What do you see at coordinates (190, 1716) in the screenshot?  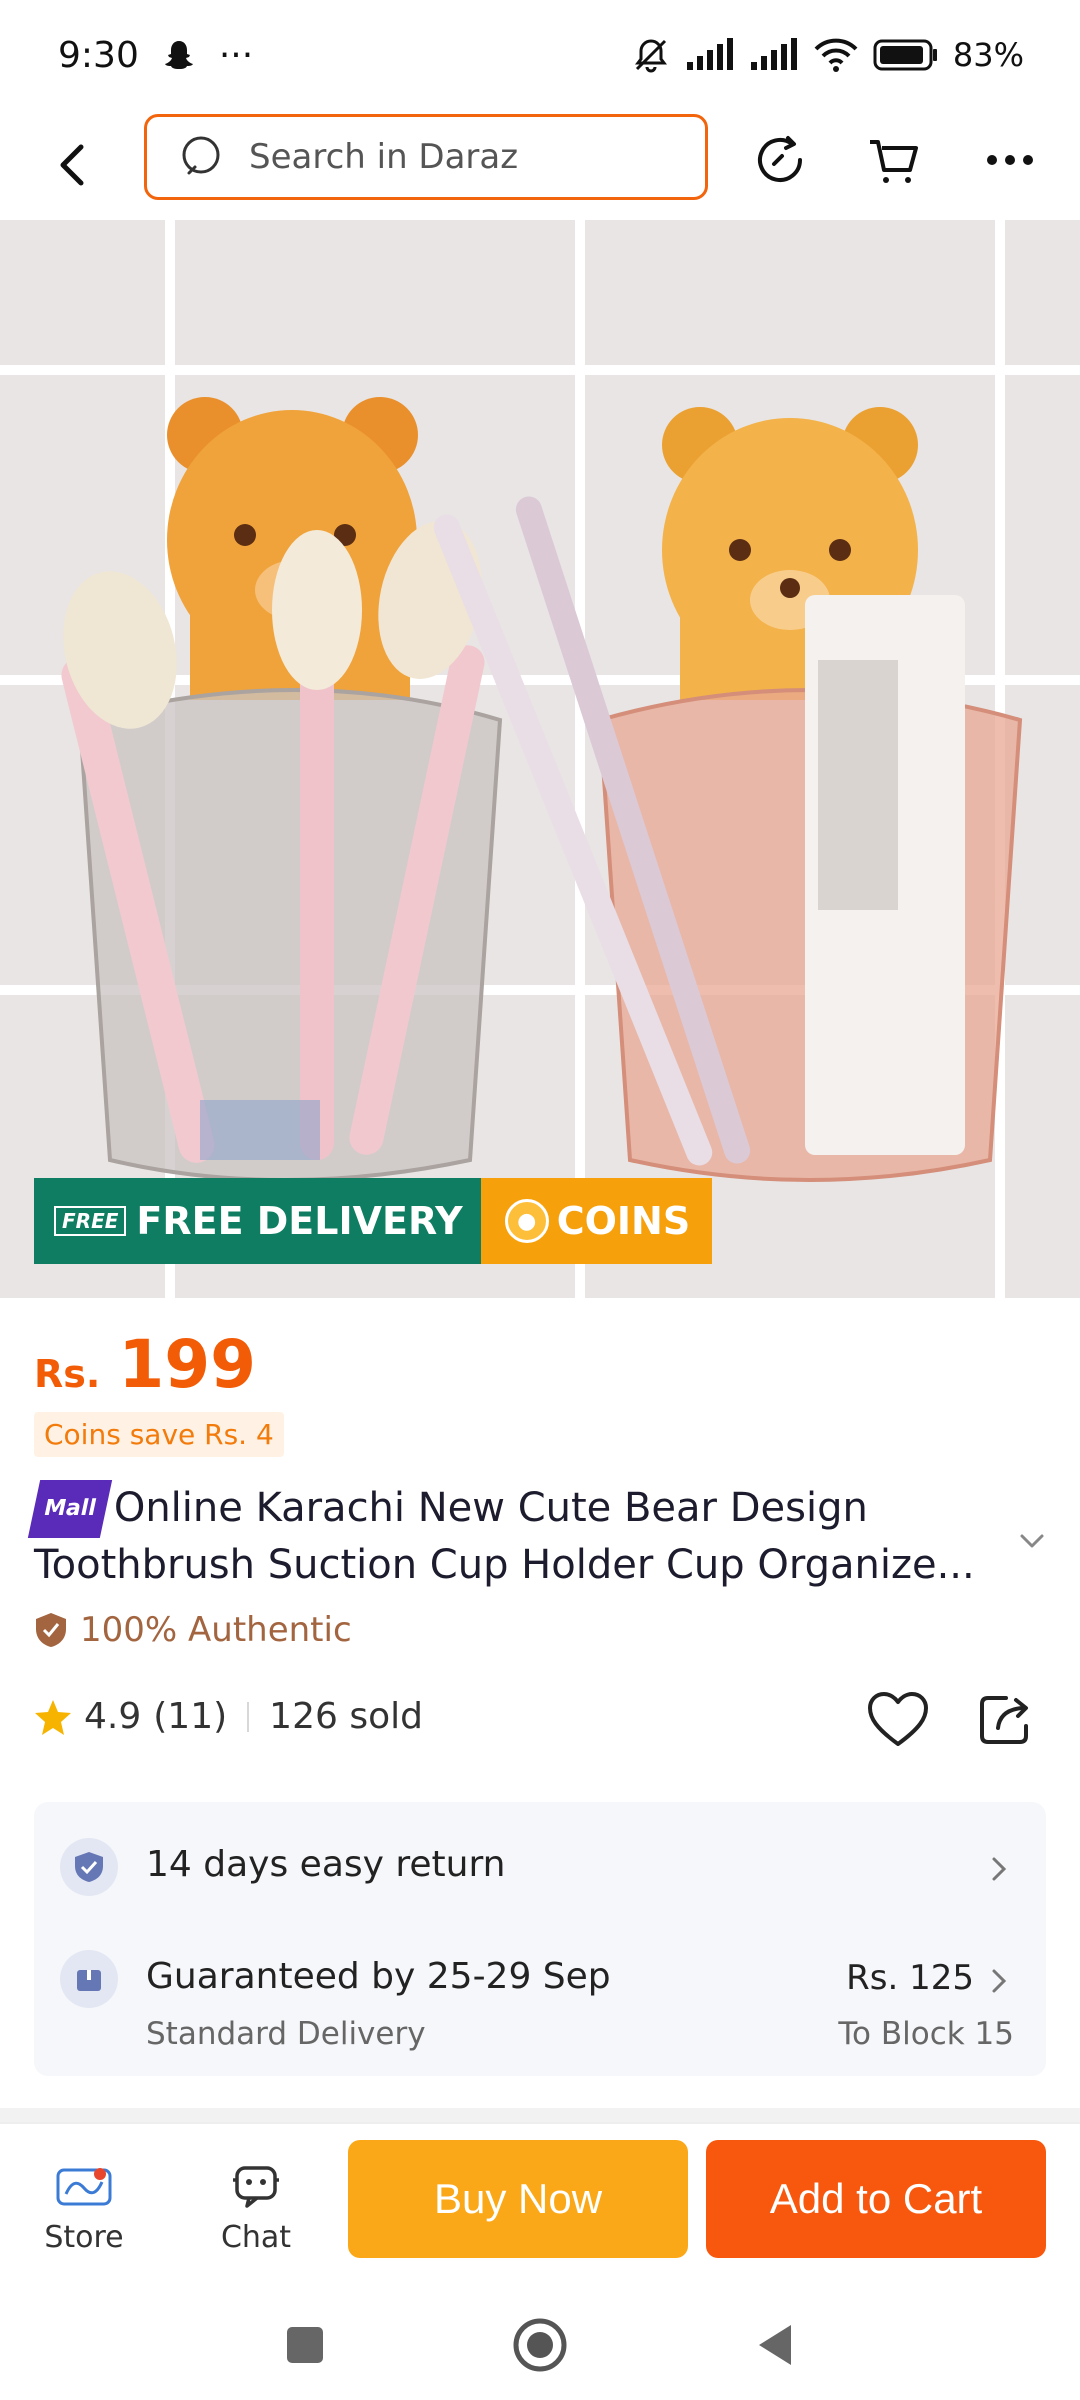 I see `rating-count: (11)` at bounding box center [190, 1716].